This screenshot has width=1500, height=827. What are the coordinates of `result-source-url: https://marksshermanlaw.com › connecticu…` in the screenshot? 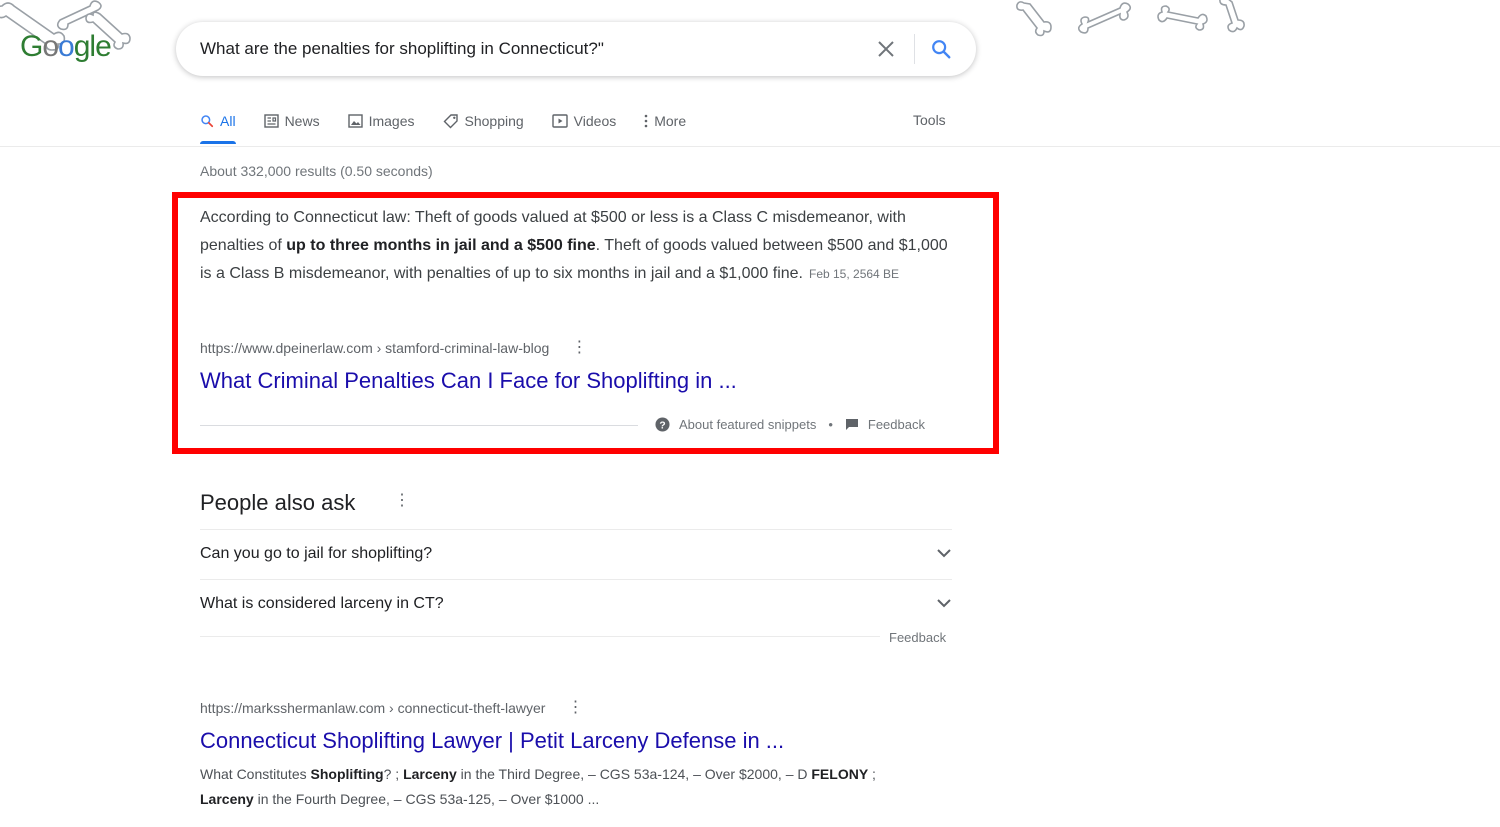 It's located at (391, 708).